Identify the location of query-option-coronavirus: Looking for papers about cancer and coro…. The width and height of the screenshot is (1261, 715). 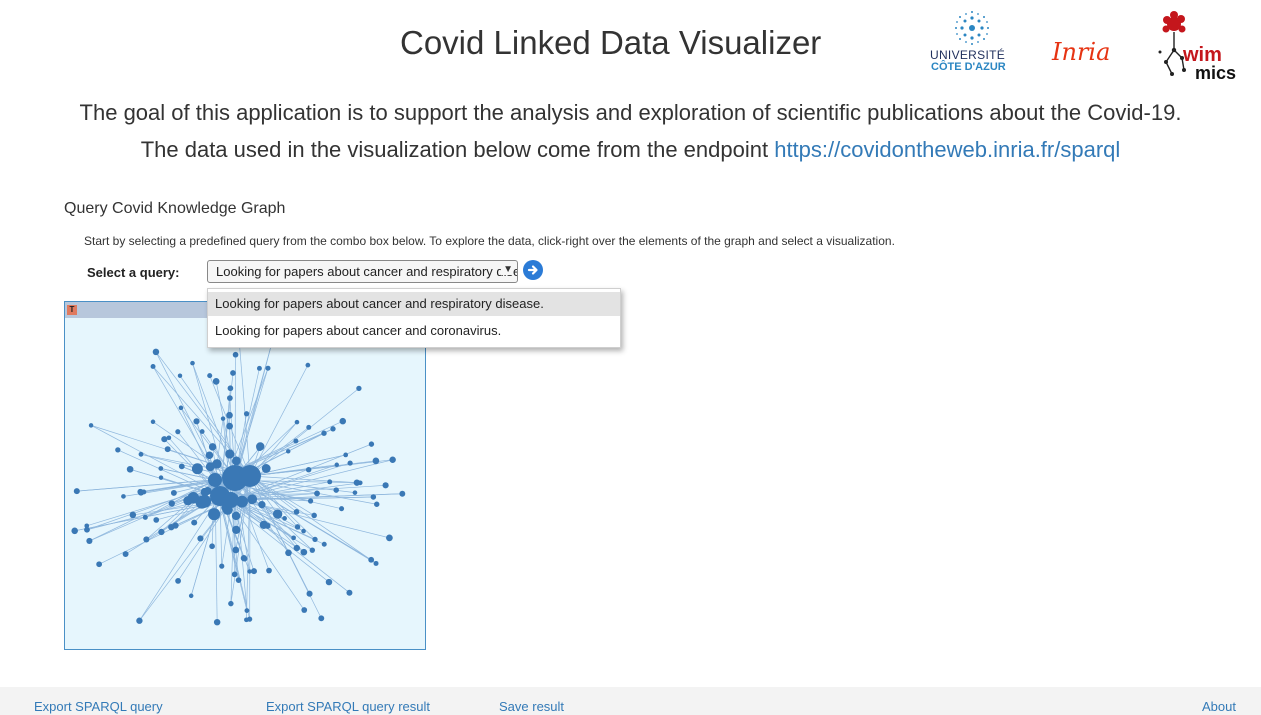
(414, 331).